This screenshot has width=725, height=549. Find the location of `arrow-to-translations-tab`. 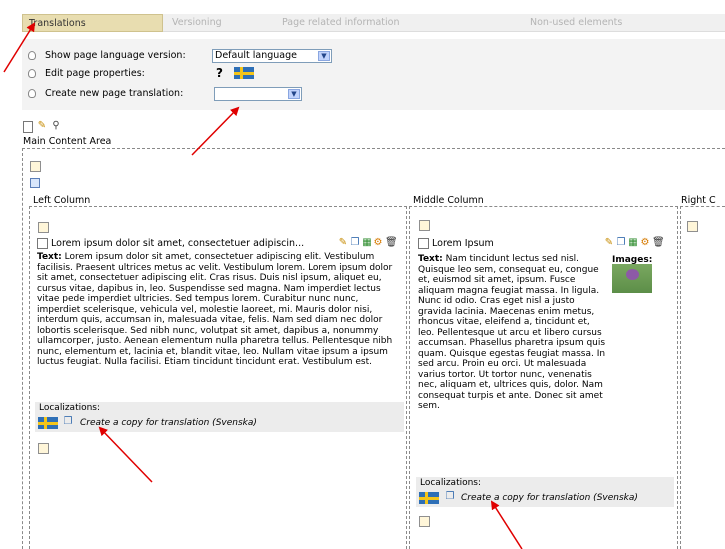

arrow-to-translations-tab is located at coordinates (19, 47).